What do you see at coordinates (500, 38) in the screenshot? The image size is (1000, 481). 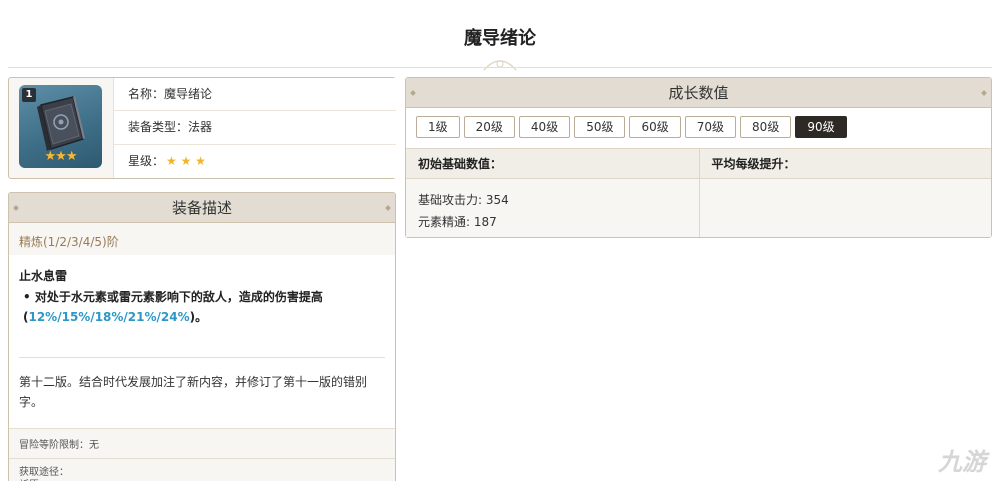 I see `page-title: 魔导绪论` at bounding box center [500, 38].